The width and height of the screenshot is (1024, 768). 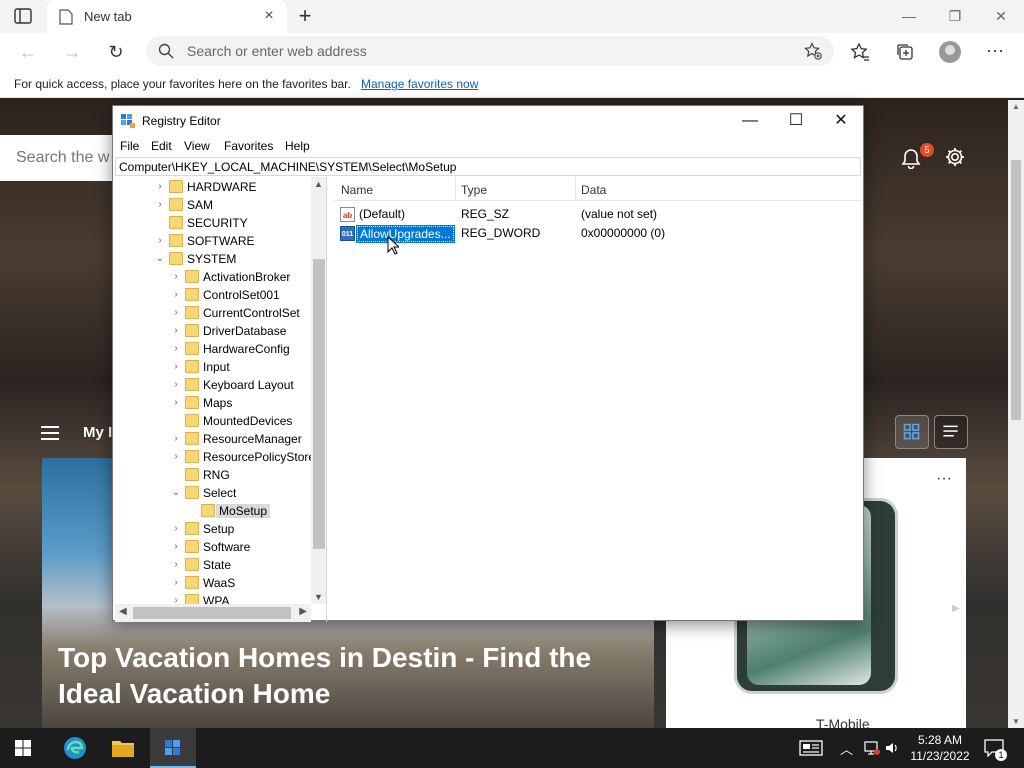 I want to click on address-bar: Search or enter web address, so click(x=490, y=51).